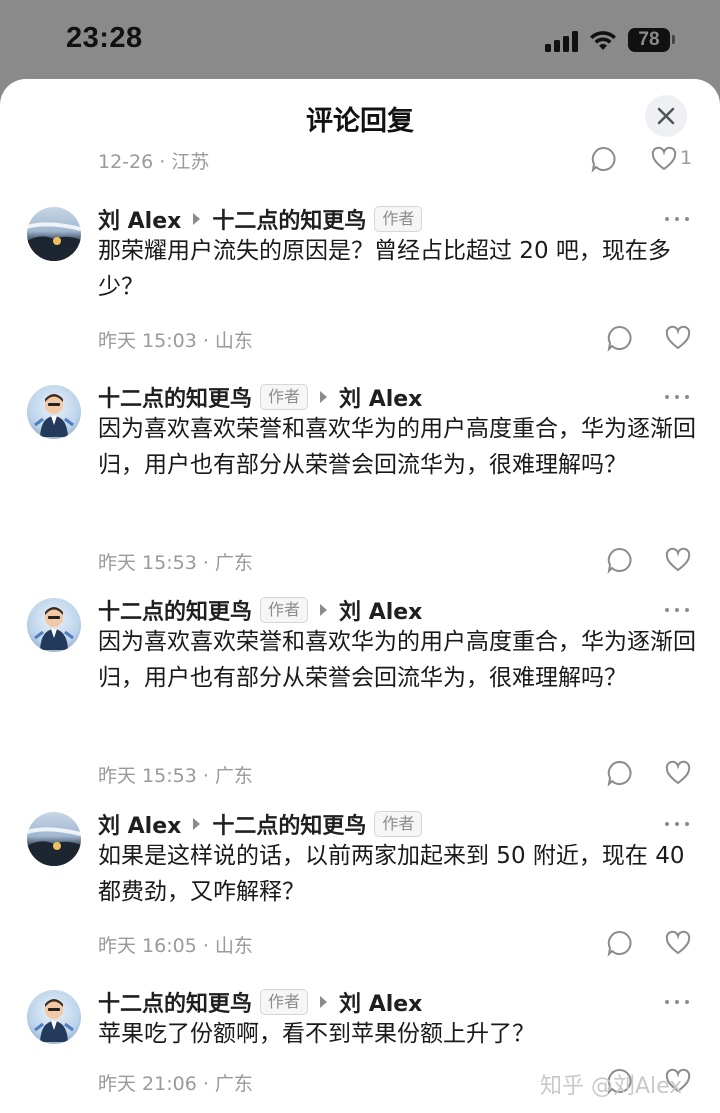  I want to click on cellular-signal-icon, so click(562, 41).